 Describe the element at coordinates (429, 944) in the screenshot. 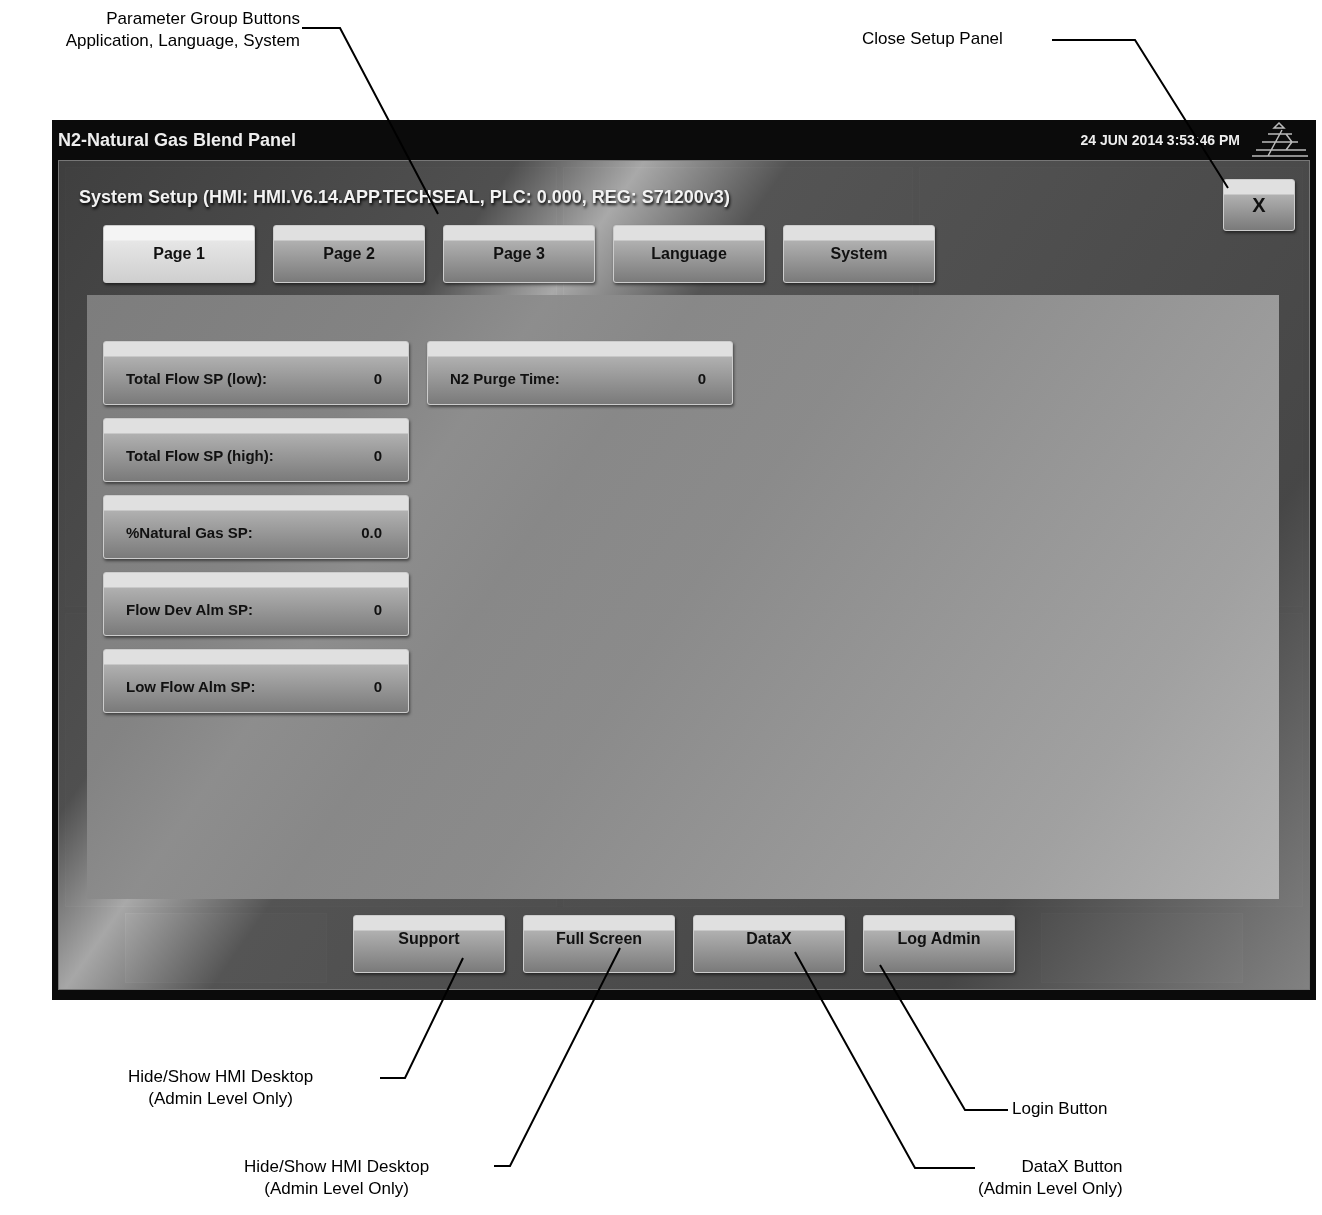

I see `action-button: Support` at that location.